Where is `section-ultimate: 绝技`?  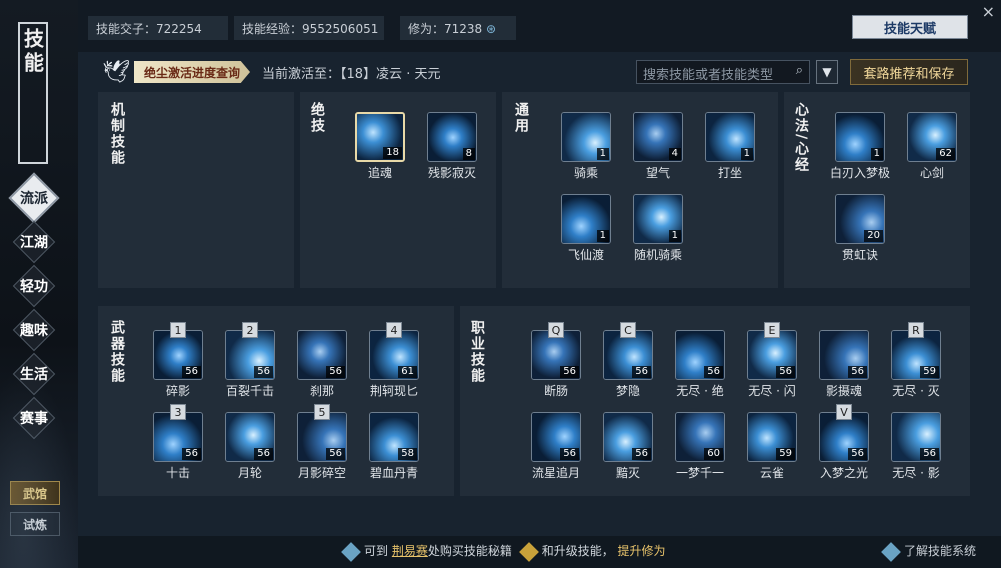 section-ultimate: 绝技 is located at coordinates (317, 118).